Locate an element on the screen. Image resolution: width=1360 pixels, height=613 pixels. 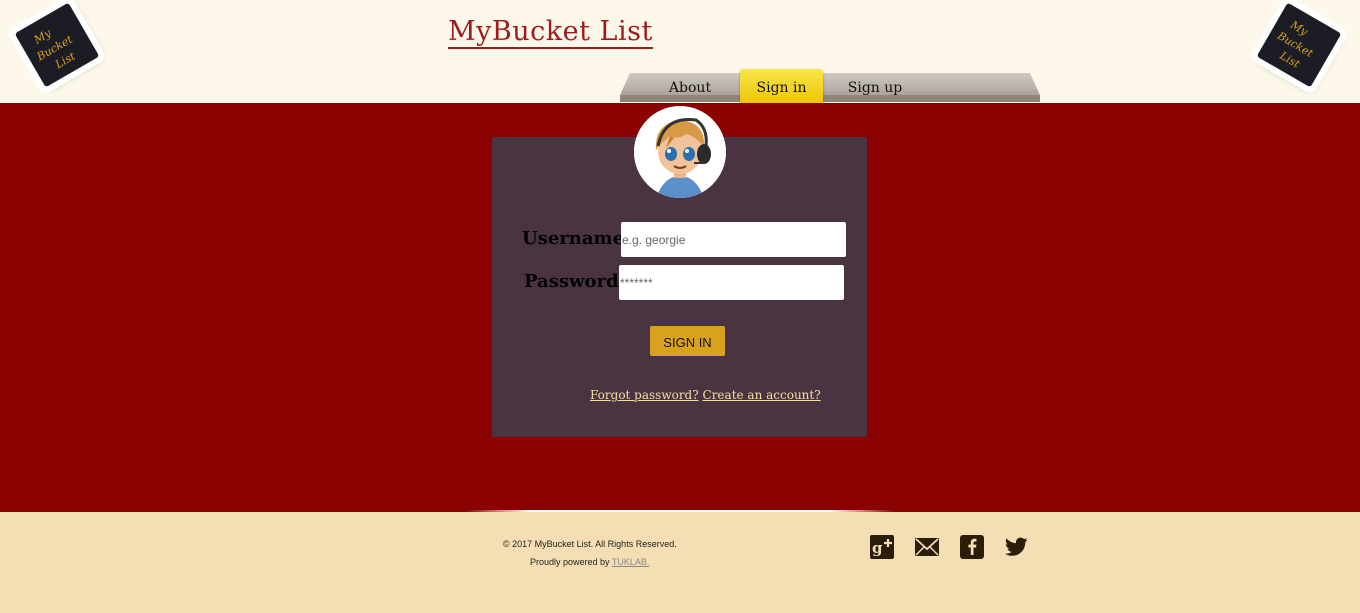
mail-icon is located at coordinates (927, 547).